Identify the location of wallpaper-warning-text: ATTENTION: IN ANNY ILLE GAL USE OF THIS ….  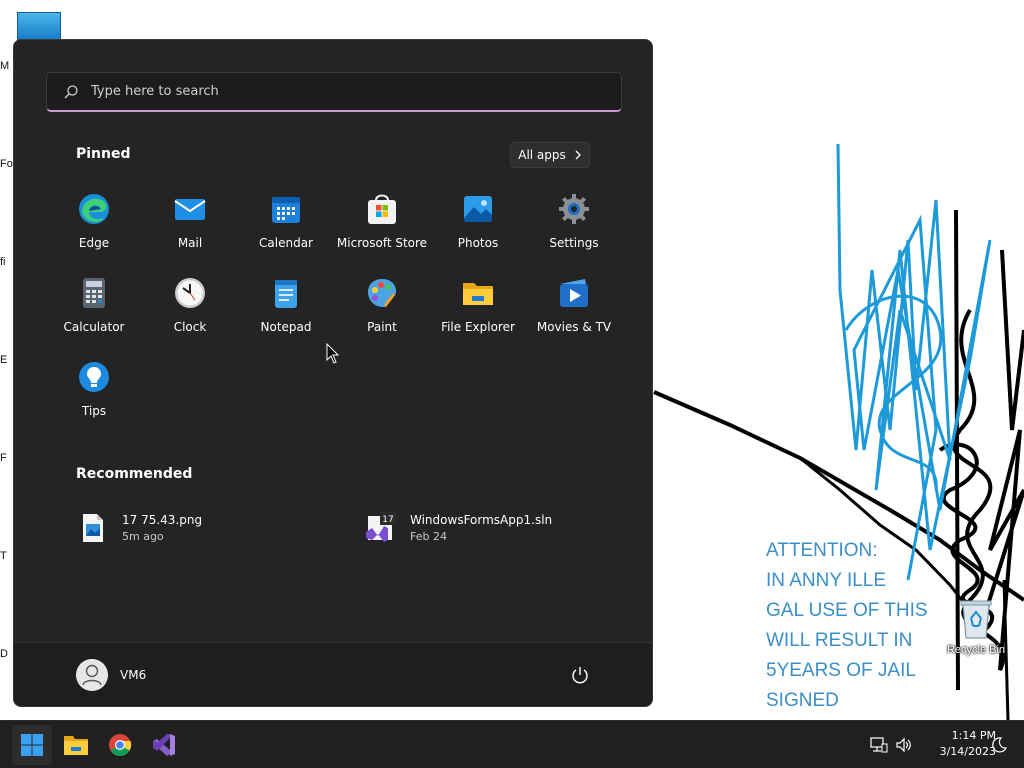
(866, 626).